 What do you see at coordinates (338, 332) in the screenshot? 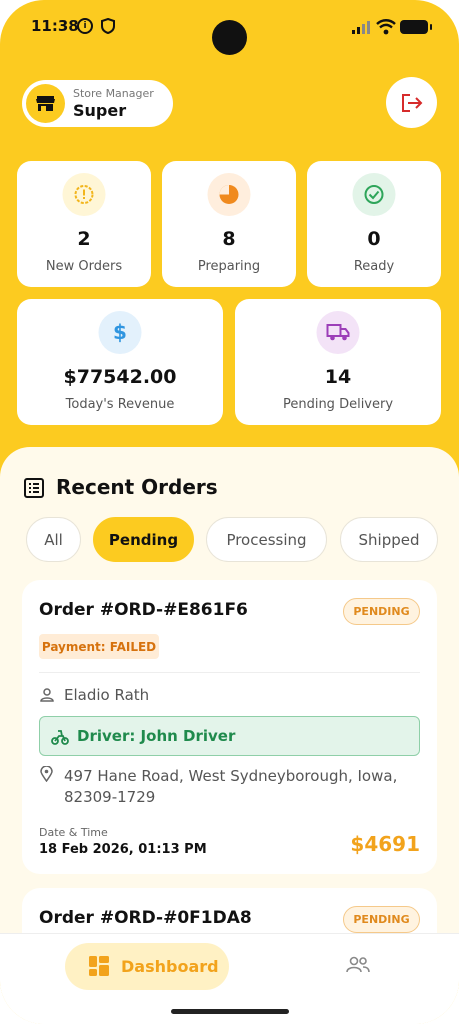
I see `truck-icon` at bounding box center [338, 332].